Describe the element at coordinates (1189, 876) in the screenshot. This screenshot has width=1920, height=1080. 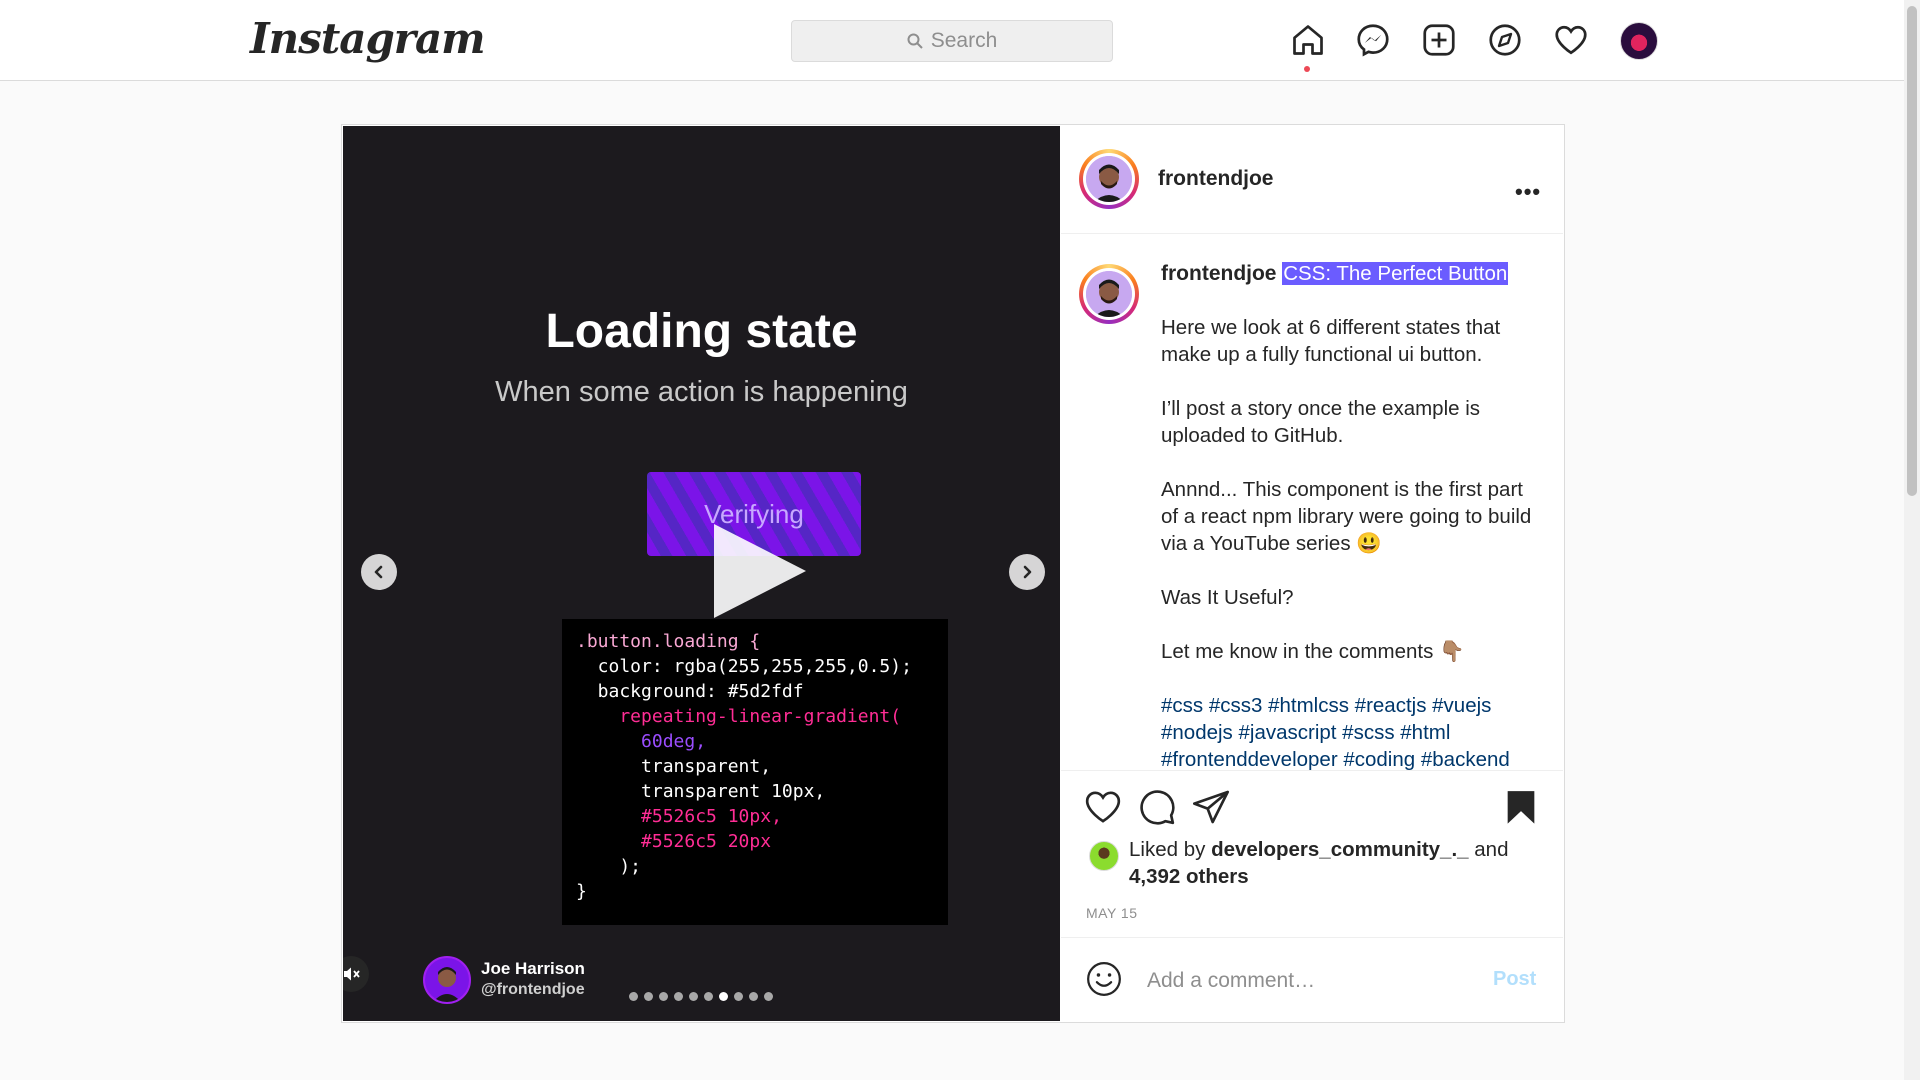
I see `likes-count: 4,392 others` at that location.